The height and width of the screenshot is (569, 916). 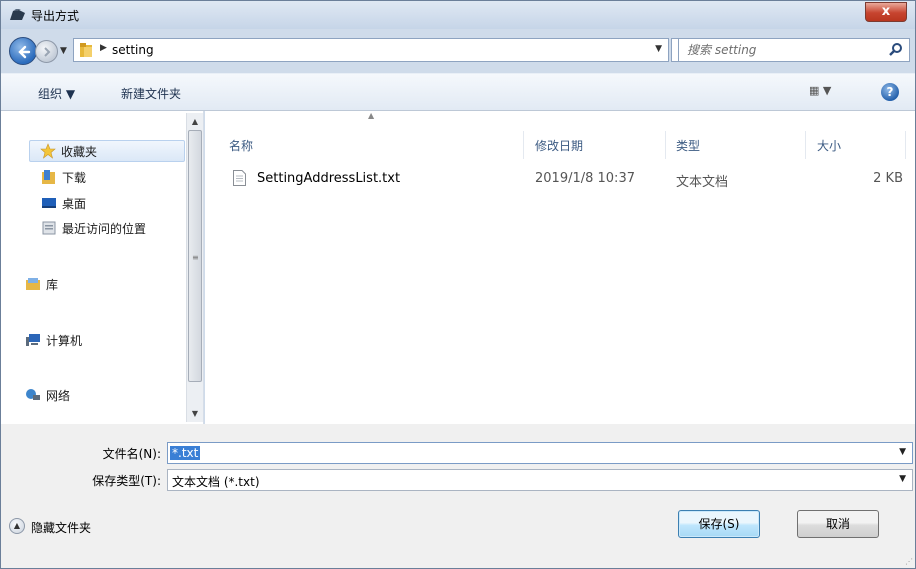 I want to click on nav-item-network: 网络, so click(x=95, y=395).